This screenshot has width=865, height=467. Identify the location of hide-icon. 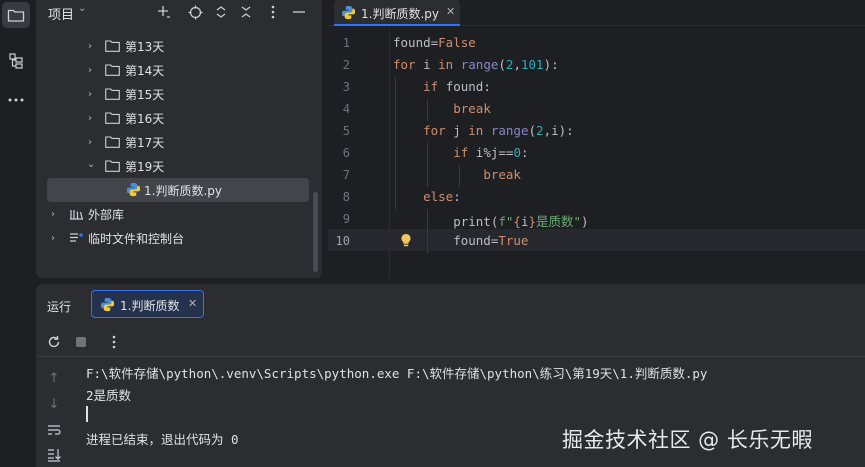
(299, 12).